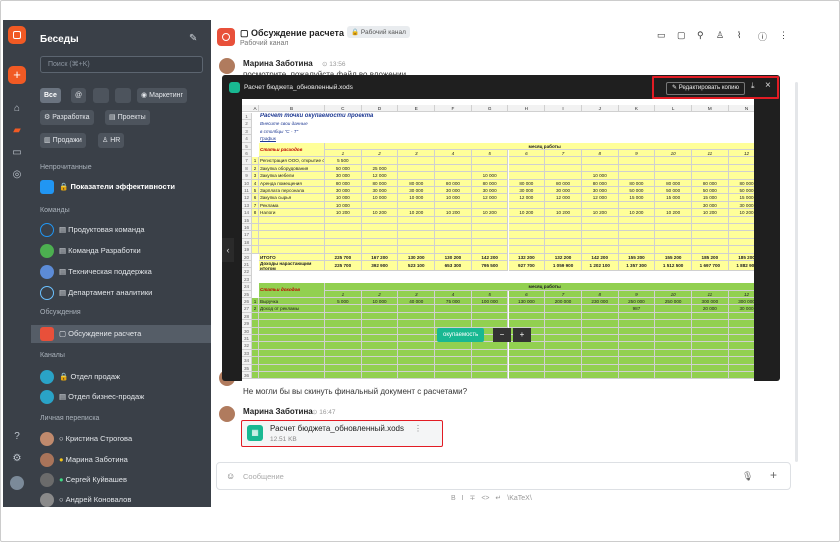  I want to click on emoji-icon: ☺, so click(230, 476).